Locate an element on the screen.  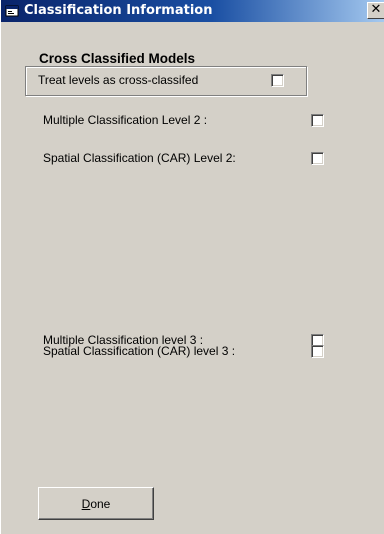
close-button: ✕ is located at coordinates (375, 10).